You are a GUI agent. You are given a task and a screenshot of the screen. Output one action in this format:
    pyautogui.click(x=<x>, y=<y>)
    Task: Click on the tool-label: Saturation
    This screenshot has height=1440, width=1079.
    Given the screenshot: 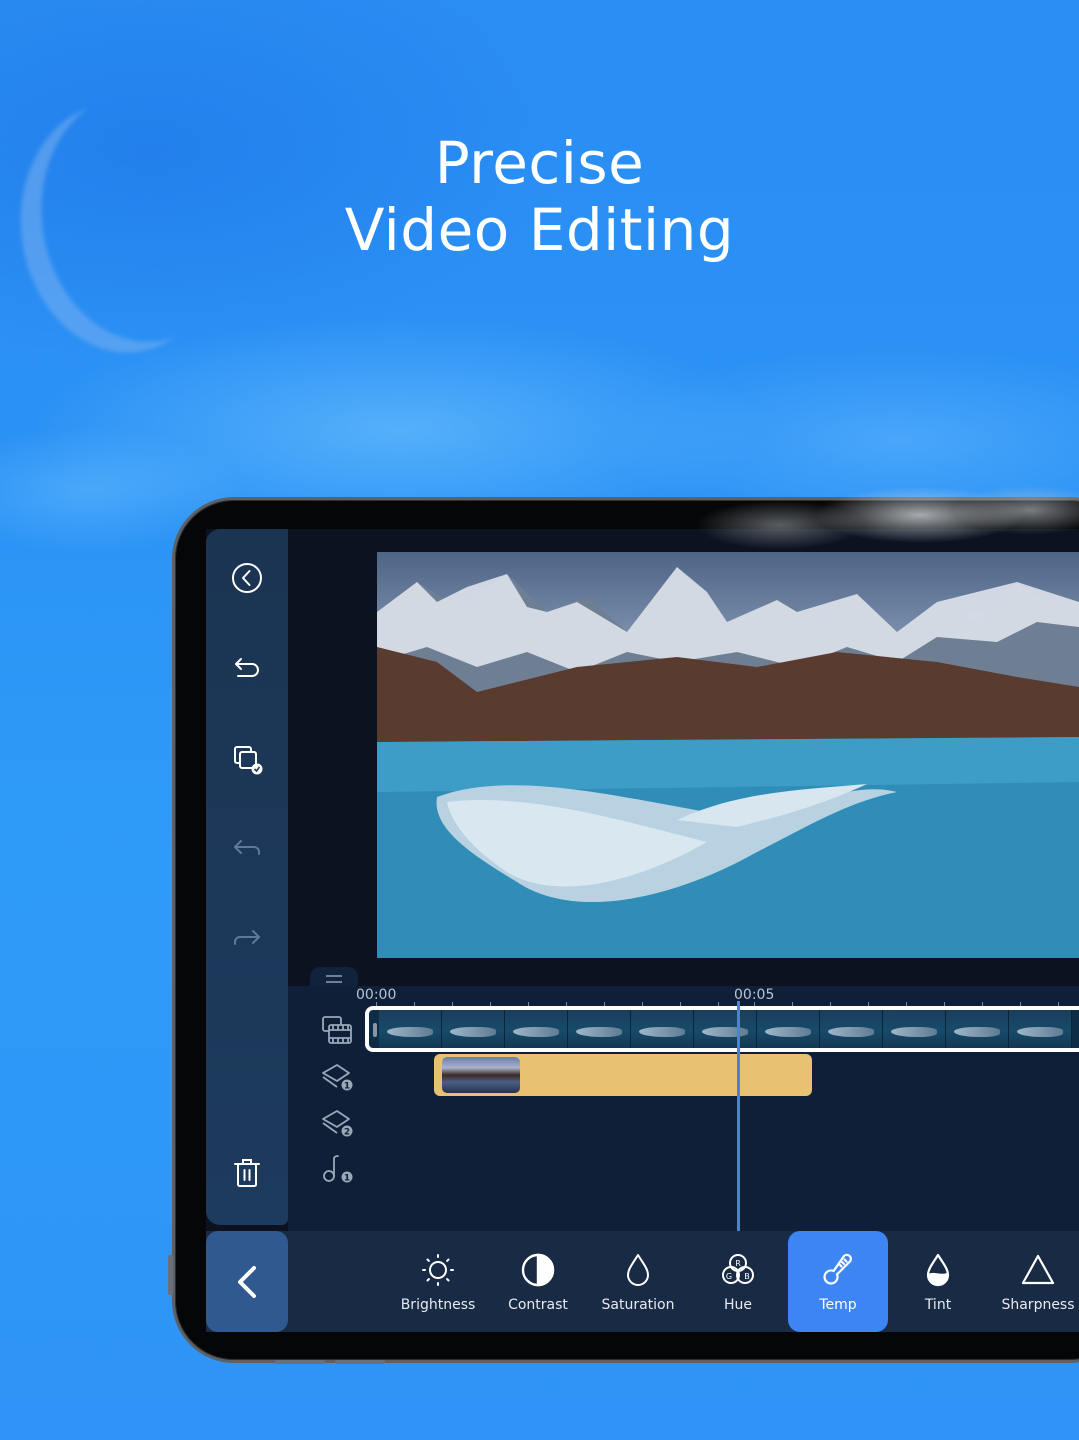 What is the action you would take?
    pyautogui.click(x=638, y=1304)
    